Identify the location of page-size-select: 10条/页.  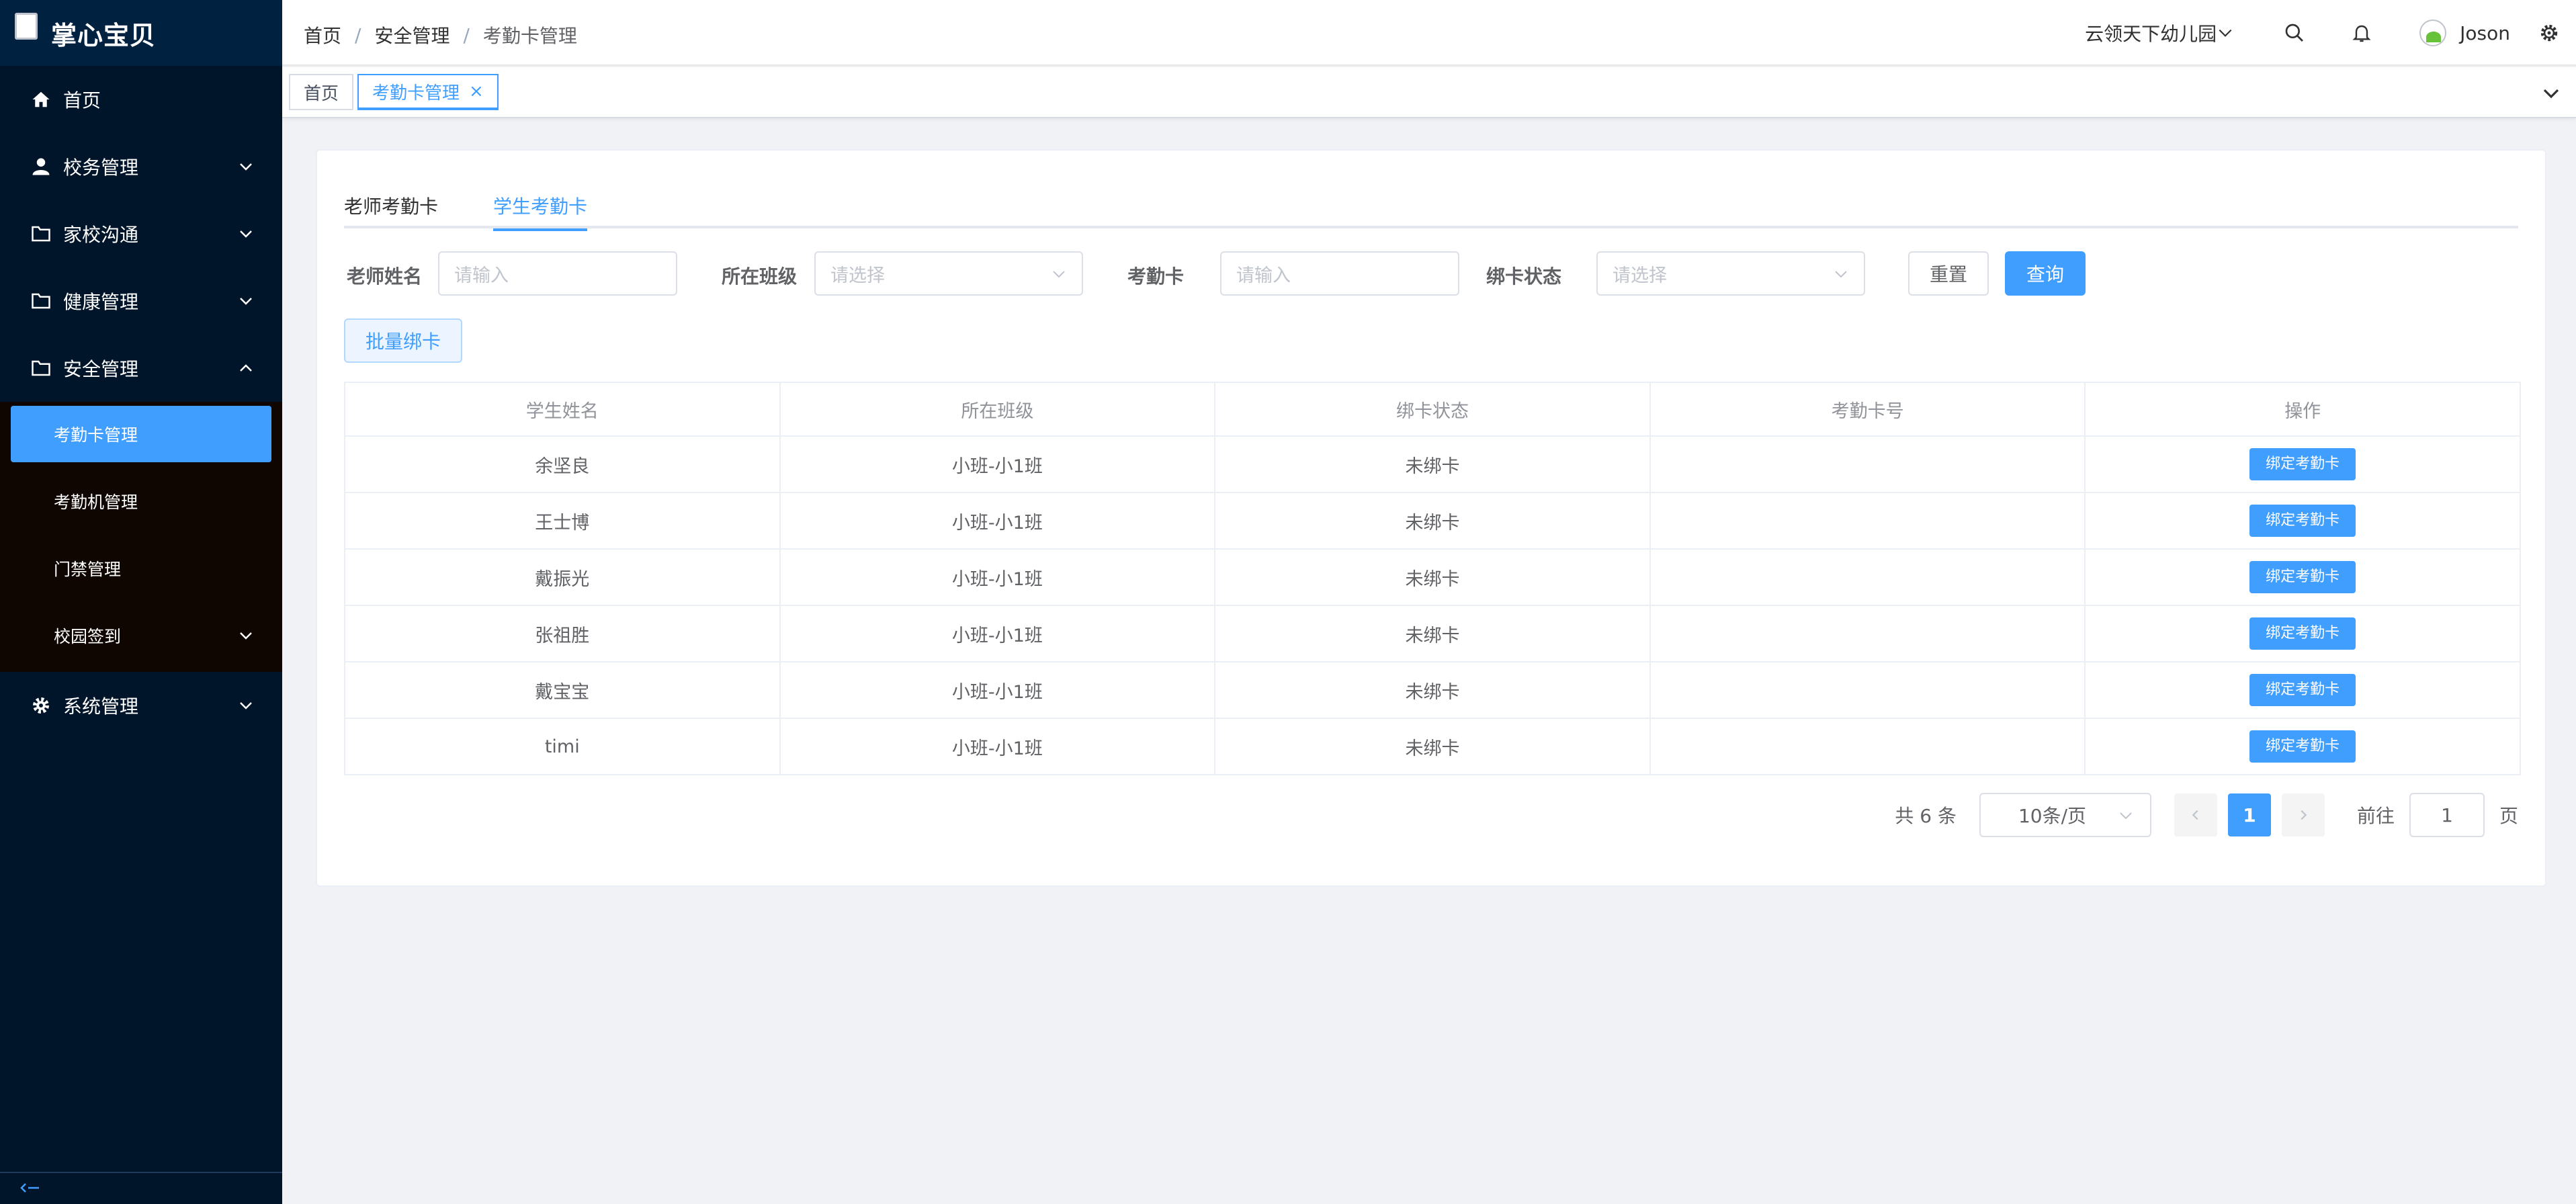
(2065, 815).